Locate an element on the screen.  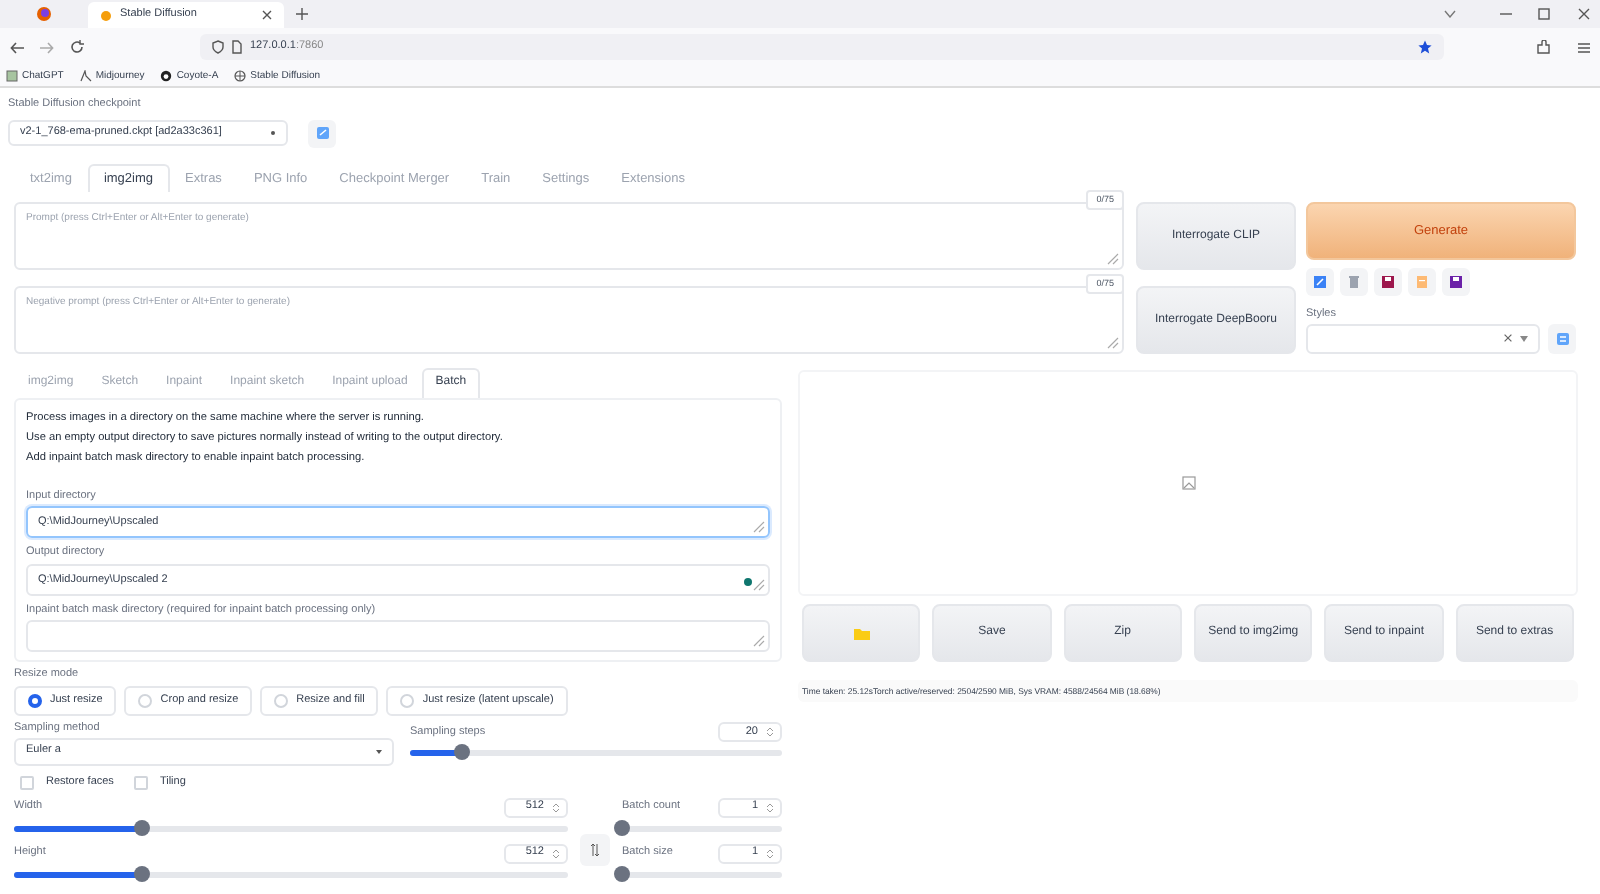
bookmark-icon is located at coordinates (12, 76).